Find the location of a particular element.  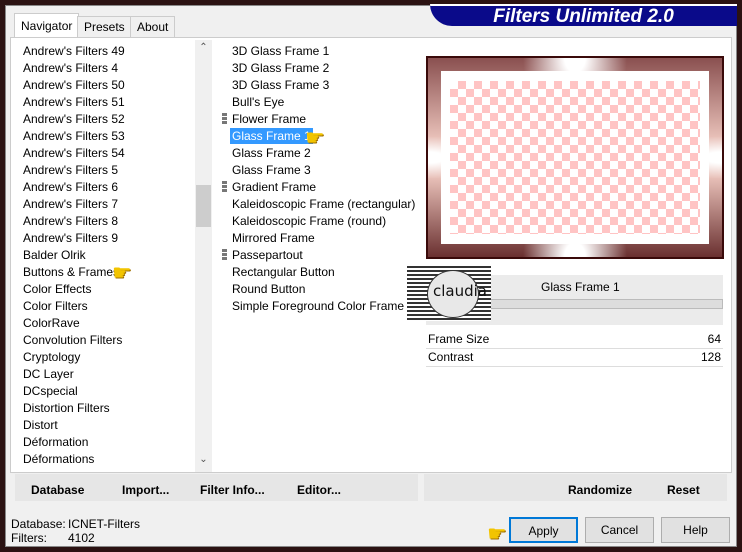

category-item: Buttons & Frames is located at coordinates (71, 272).